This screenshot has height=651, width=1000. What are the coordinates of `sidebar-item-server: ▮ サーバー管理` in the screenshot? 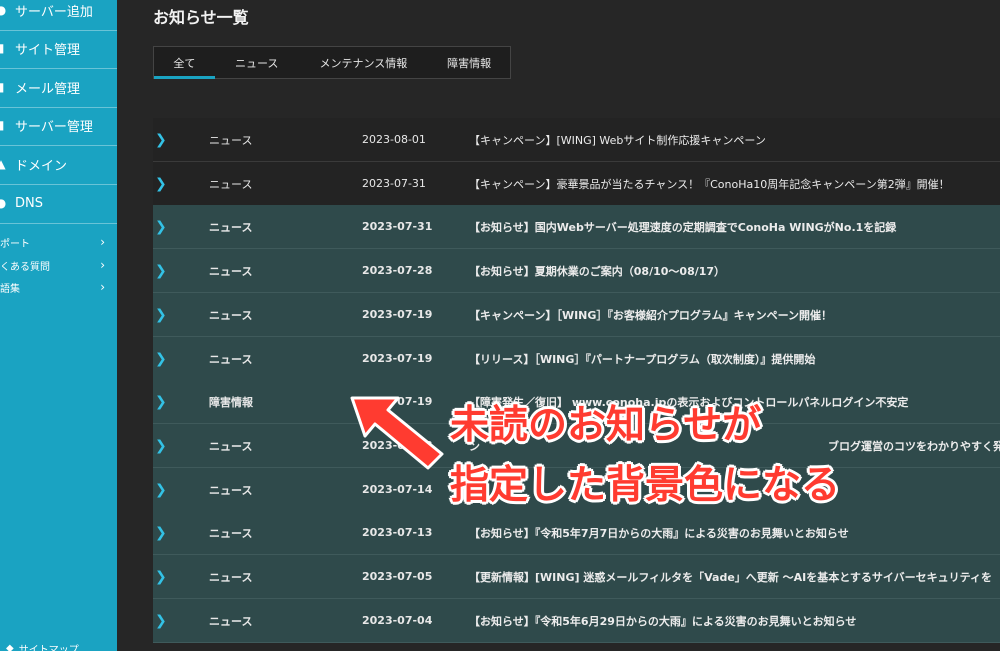 It's located at (58, 125).